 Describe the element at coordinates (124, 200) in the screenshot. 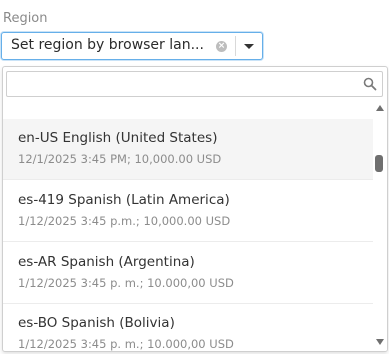

I see `option-label: es-419 Spanish (Latin America)` at that location.